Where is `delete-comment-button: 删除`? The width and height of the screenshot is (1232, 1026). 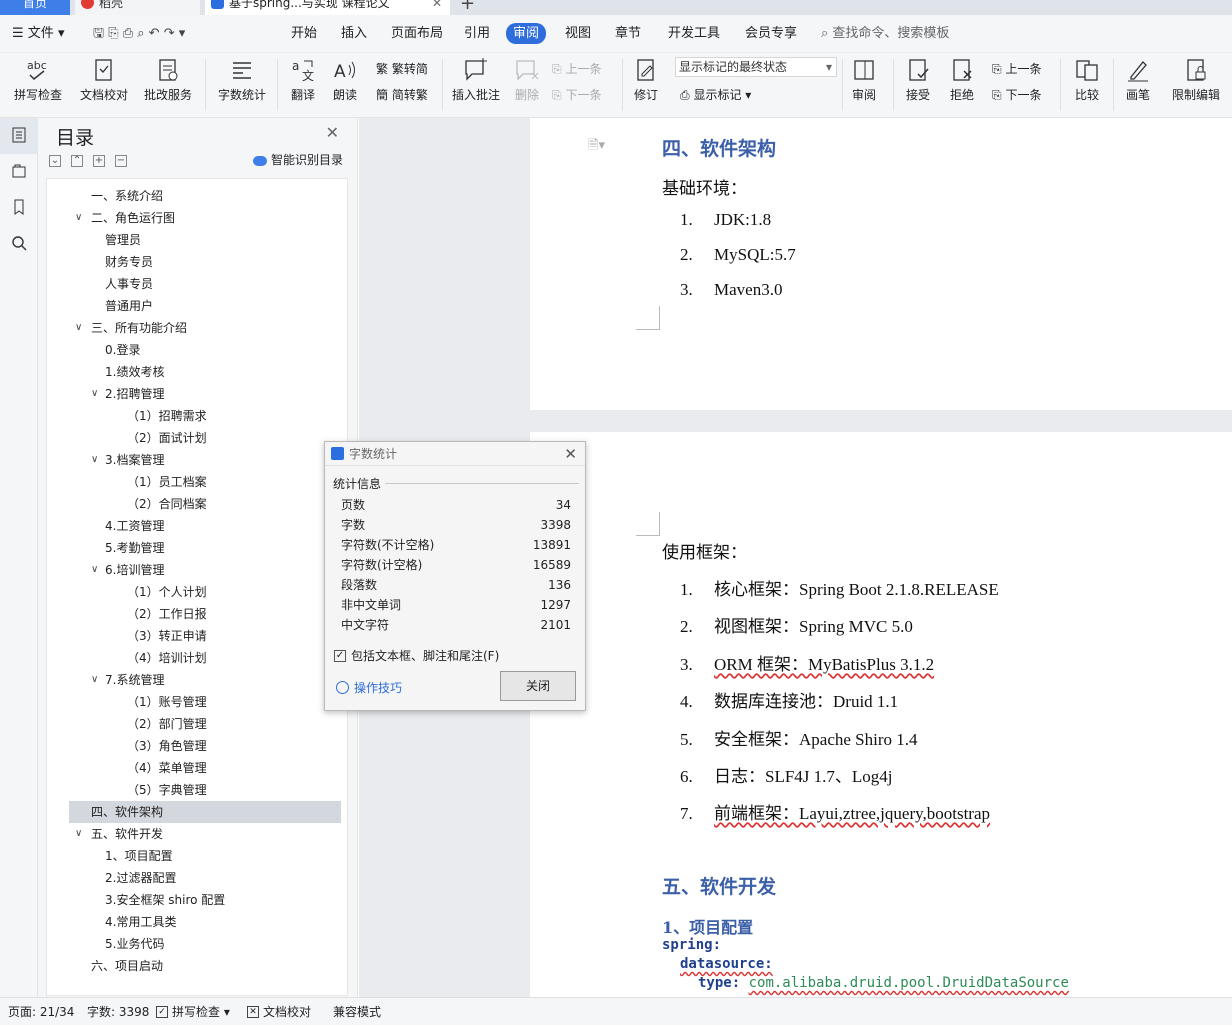 delete-comment-button: 删除 is located at coordinates (527, 85).